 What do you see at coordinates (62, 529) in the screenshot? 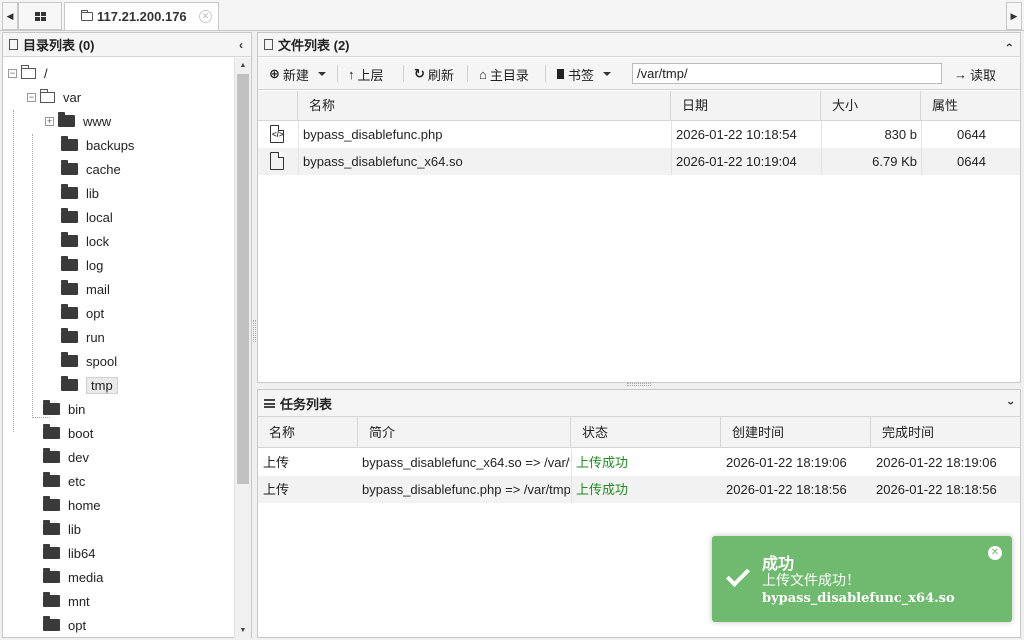
I see `tree-node-lib-root: lib` at bounding box center [62, 529].